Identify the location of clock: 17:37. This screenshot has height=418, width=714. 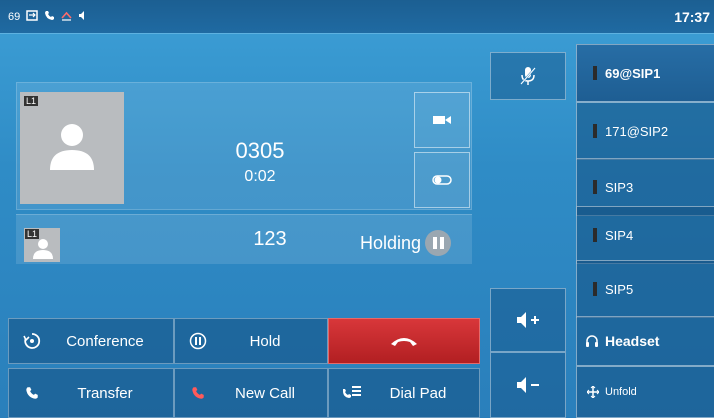
(692, 17).